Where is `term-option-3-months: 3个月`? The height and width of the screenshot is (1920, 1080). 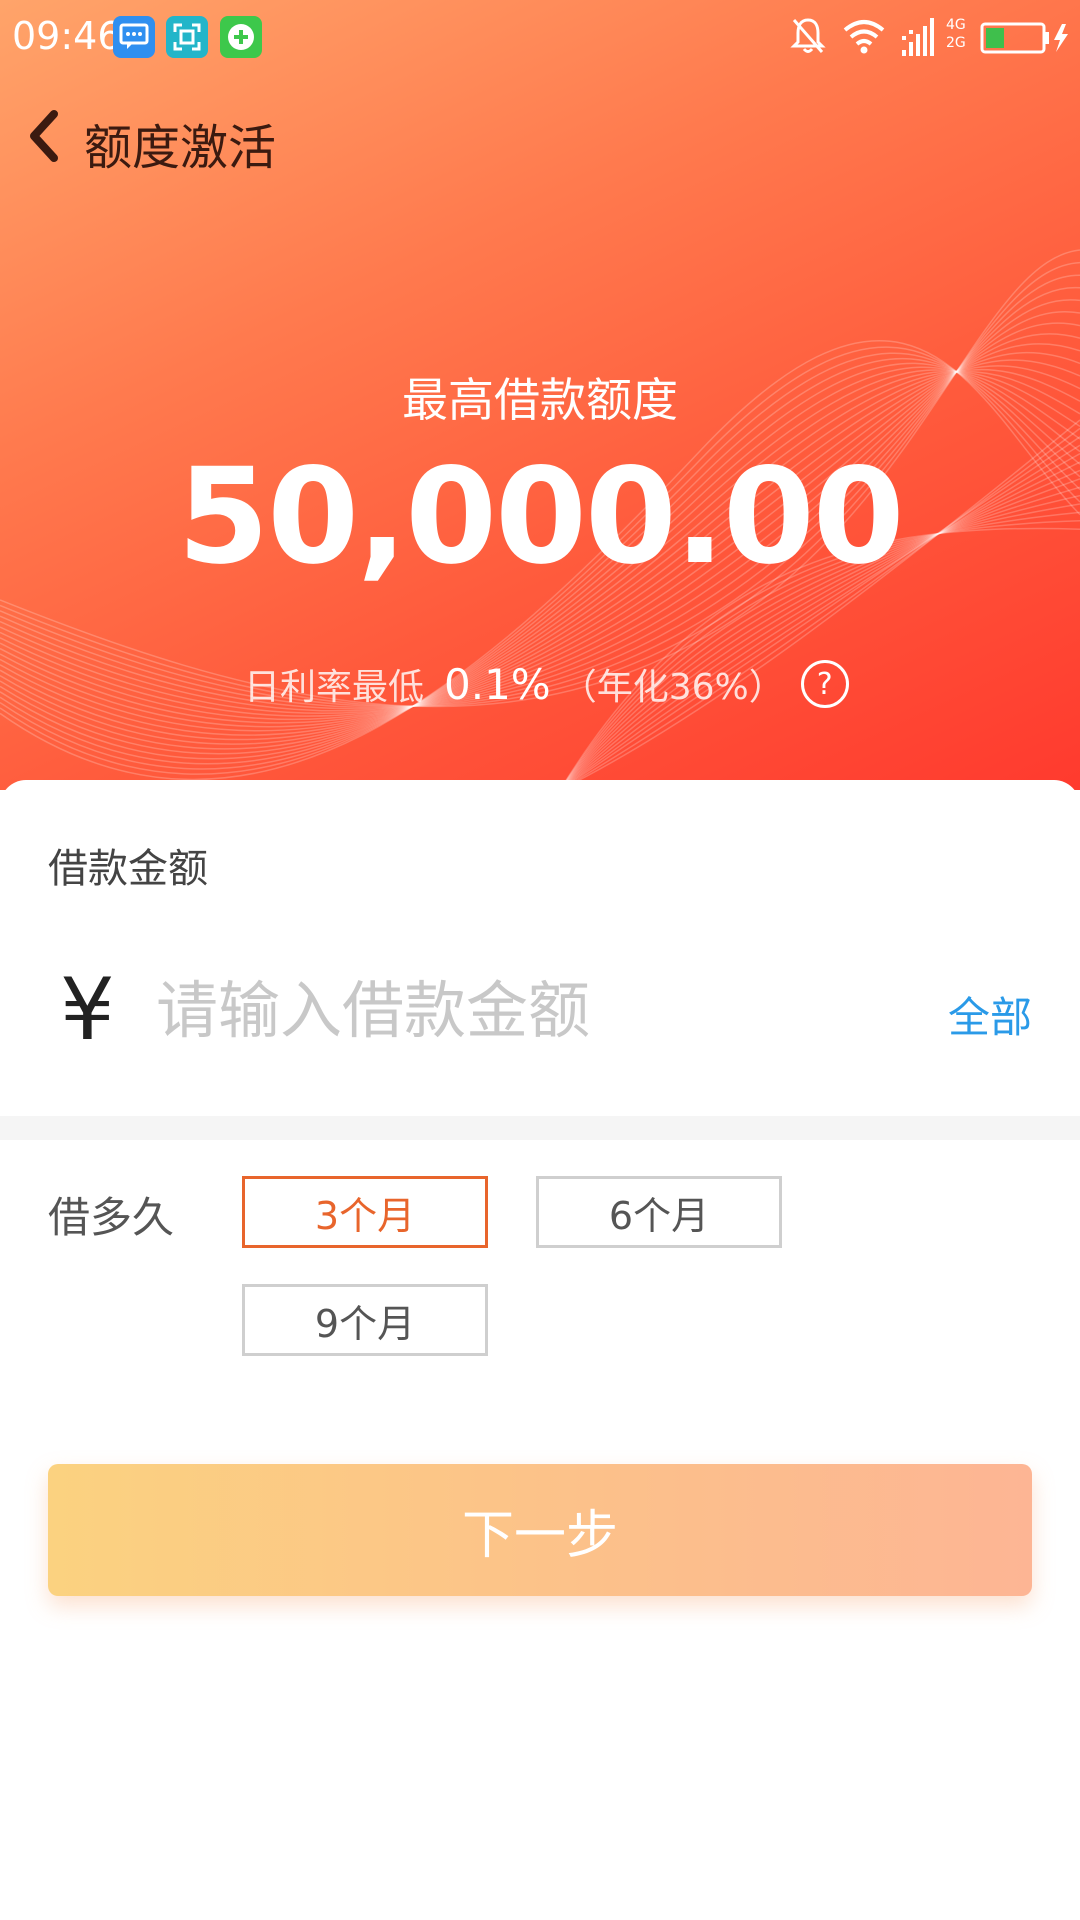
term-option-3-months: 3个月 is located at coordinates (365, 1212).